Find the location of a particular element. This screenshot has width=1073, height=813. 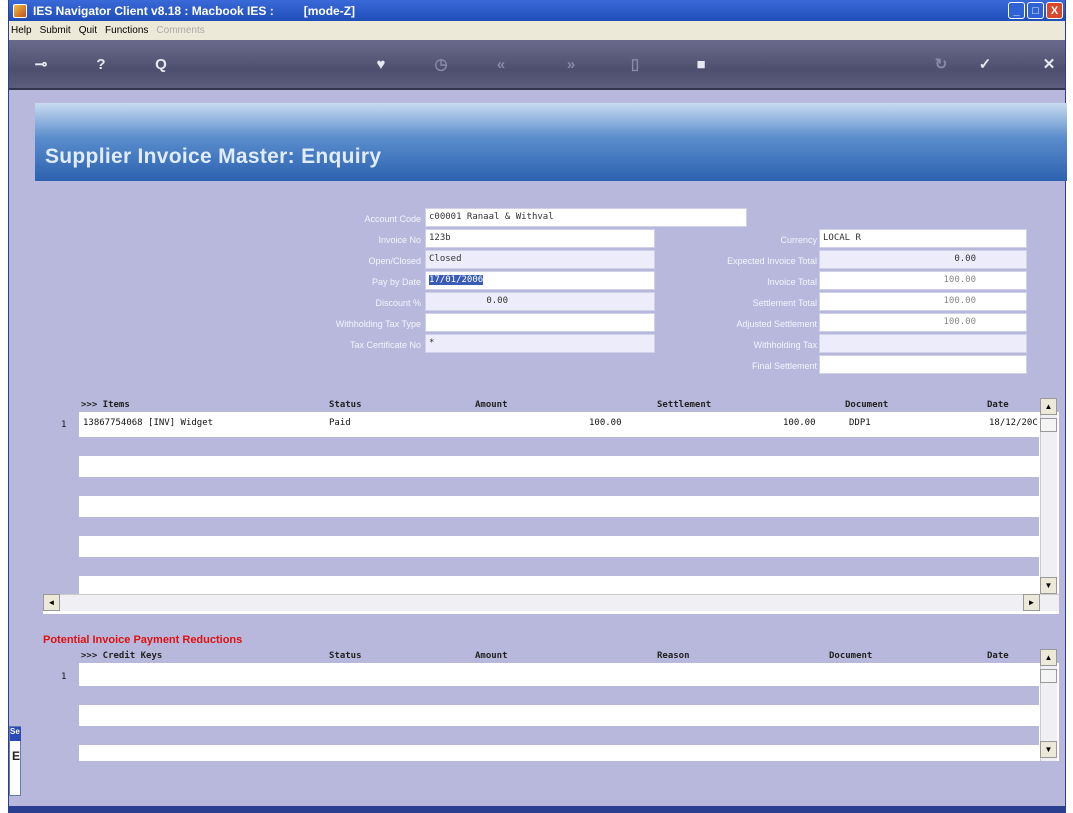

minimize-button: _ is located at coordinates (1016, 10).